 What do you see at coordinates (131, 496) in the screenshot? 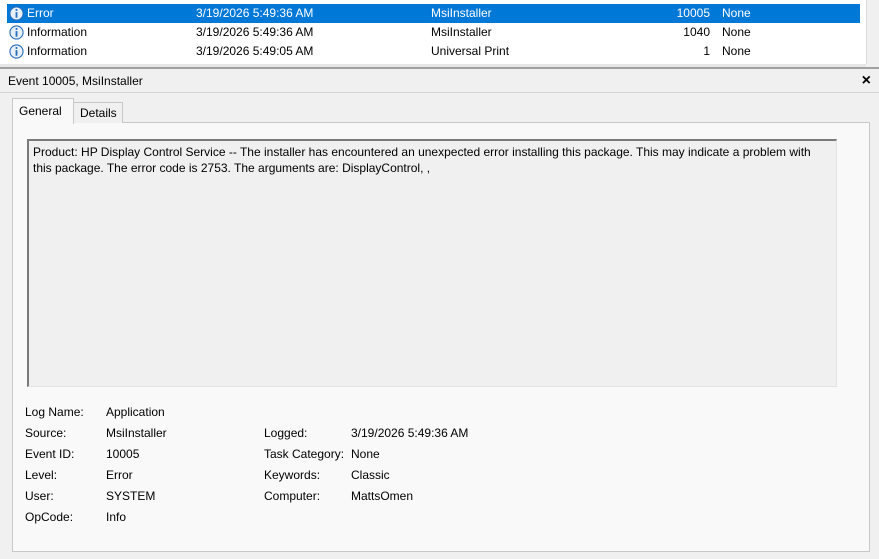
I see `user-value: SYSTEM` at bounding box center [131, 496].